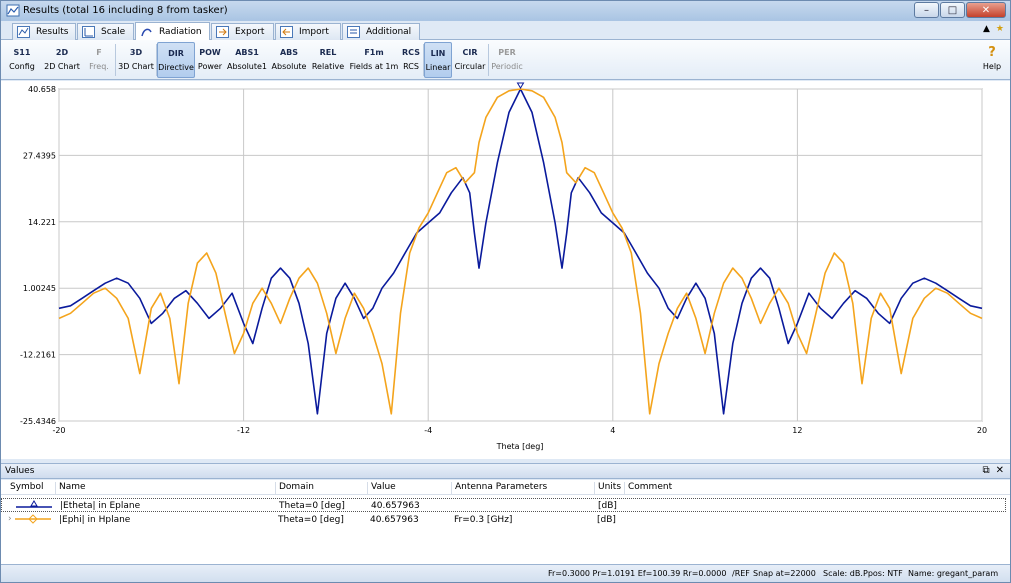 This screenshot has height=583, width=1011. I want to click on close-icon: ✕, so click(986, 10).